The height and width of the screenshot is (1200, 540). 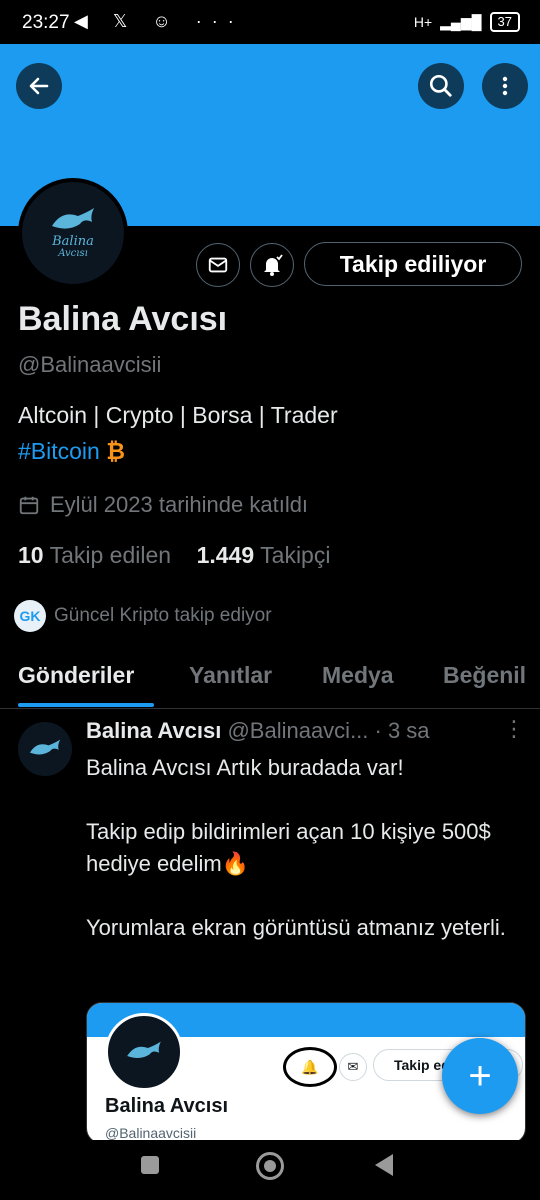 I want to click on followers-link: 1.449 Takipçi, so click(x=264, y=555).